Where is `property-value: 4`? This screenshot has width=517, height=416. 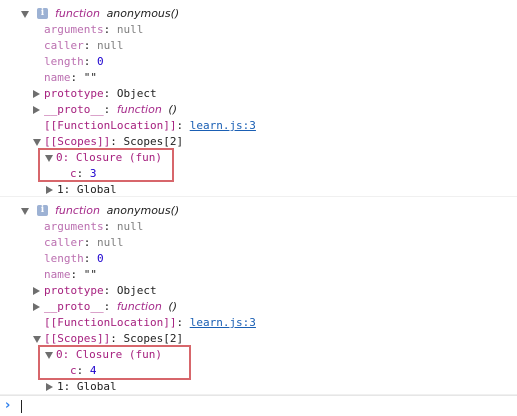 property-value: 4 is located at coordinates (93, 370).